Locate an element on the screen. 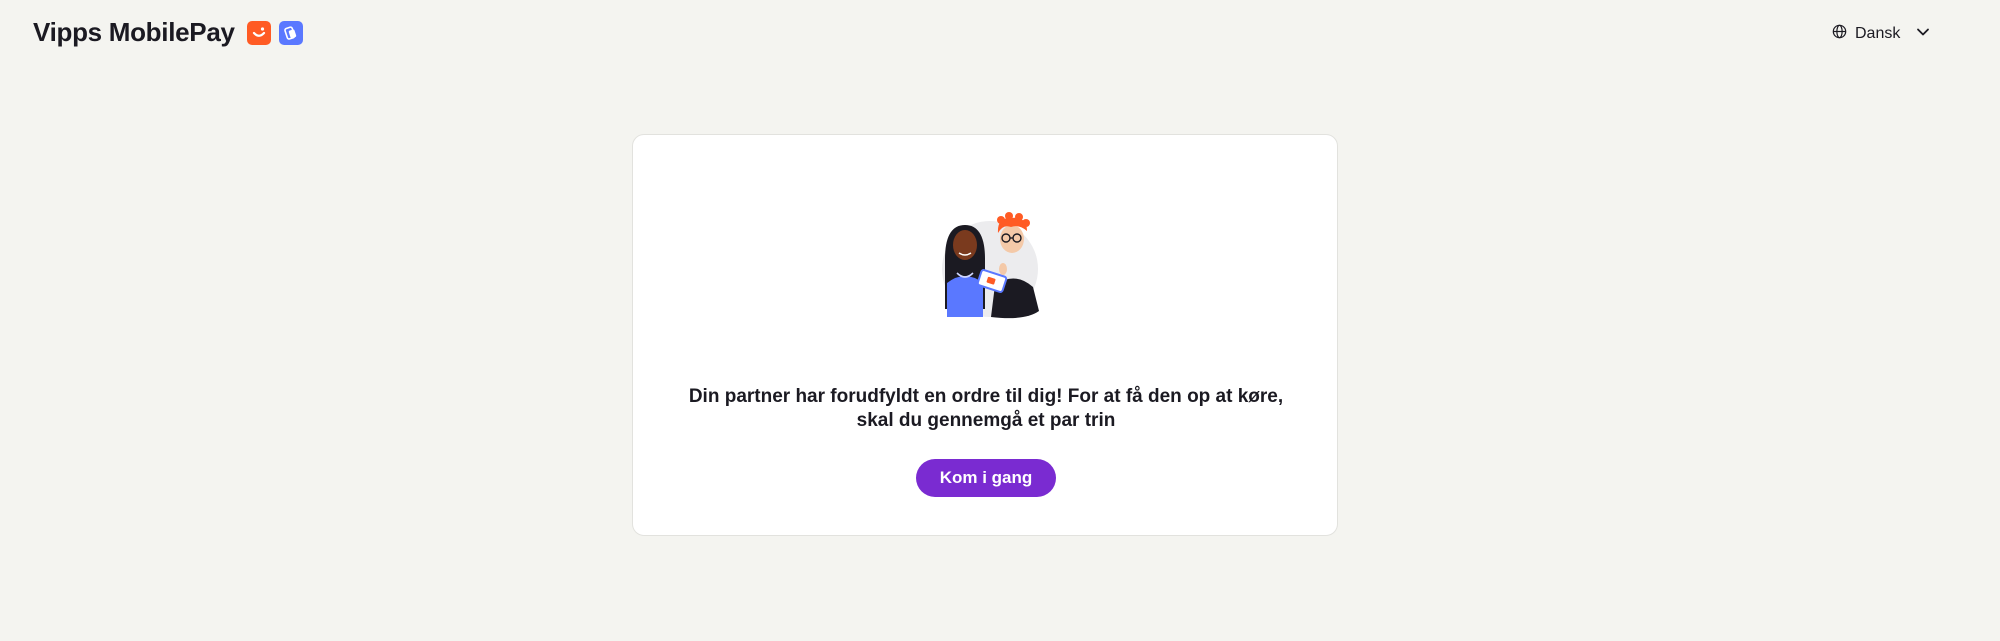  mobilepay-icon is located at coordinates (290, 32).